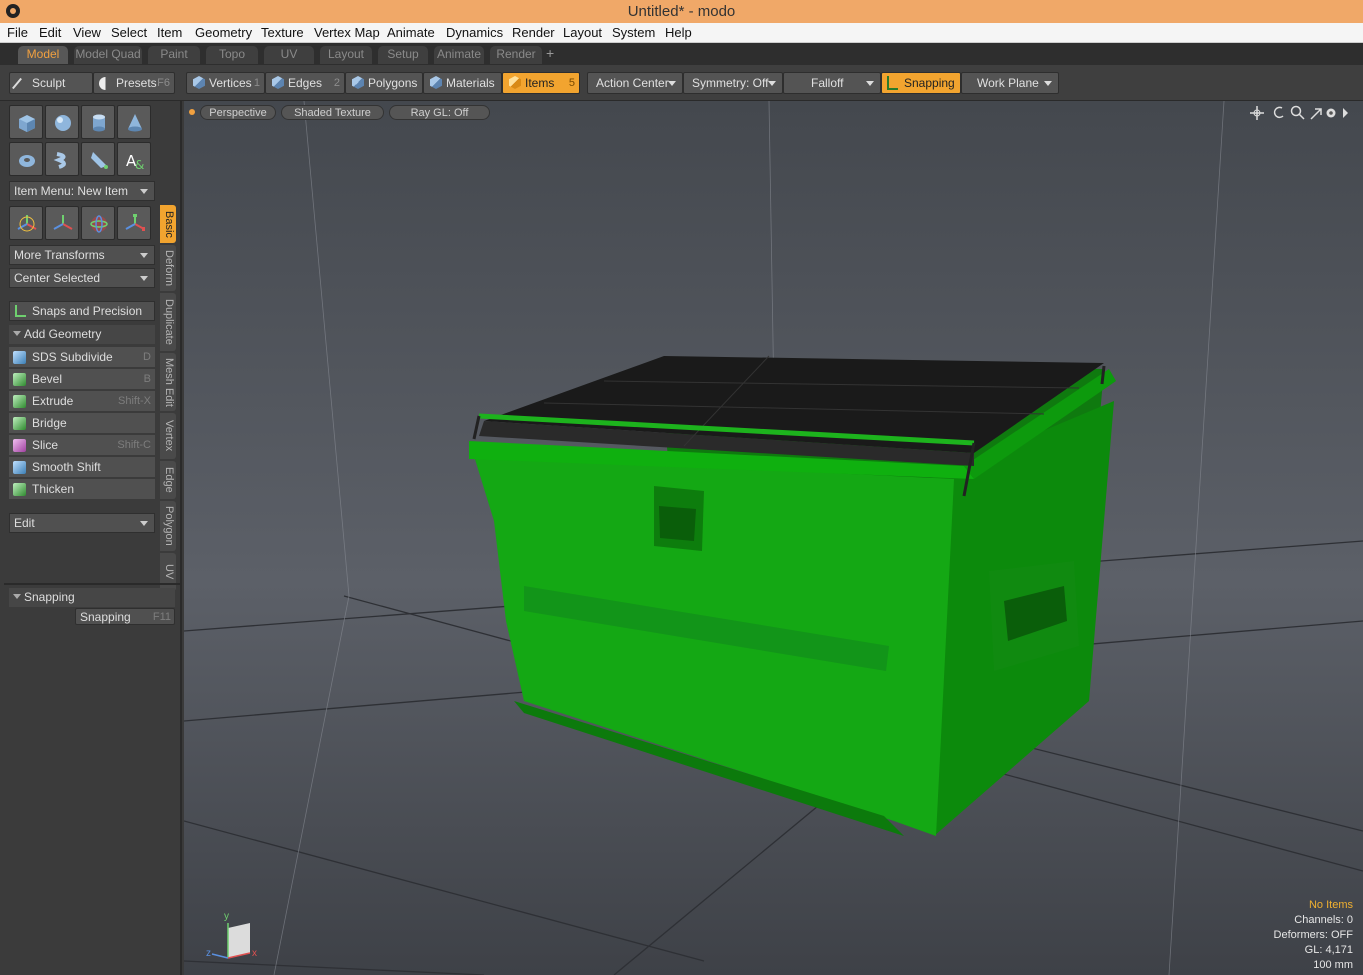 This screenshot has width=1363, height=975. Describe the element at coordinates (134, 223) in the screenshot. I see `scale-button` at that location.